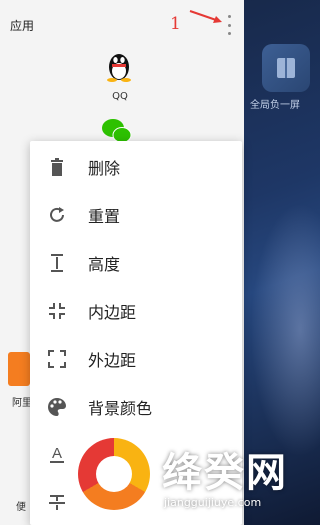 The image size is (320, 525). Describe the element at coordinates (120, 408) in the screenshot. I see `menu-item-label: 背景颜色` at that location.